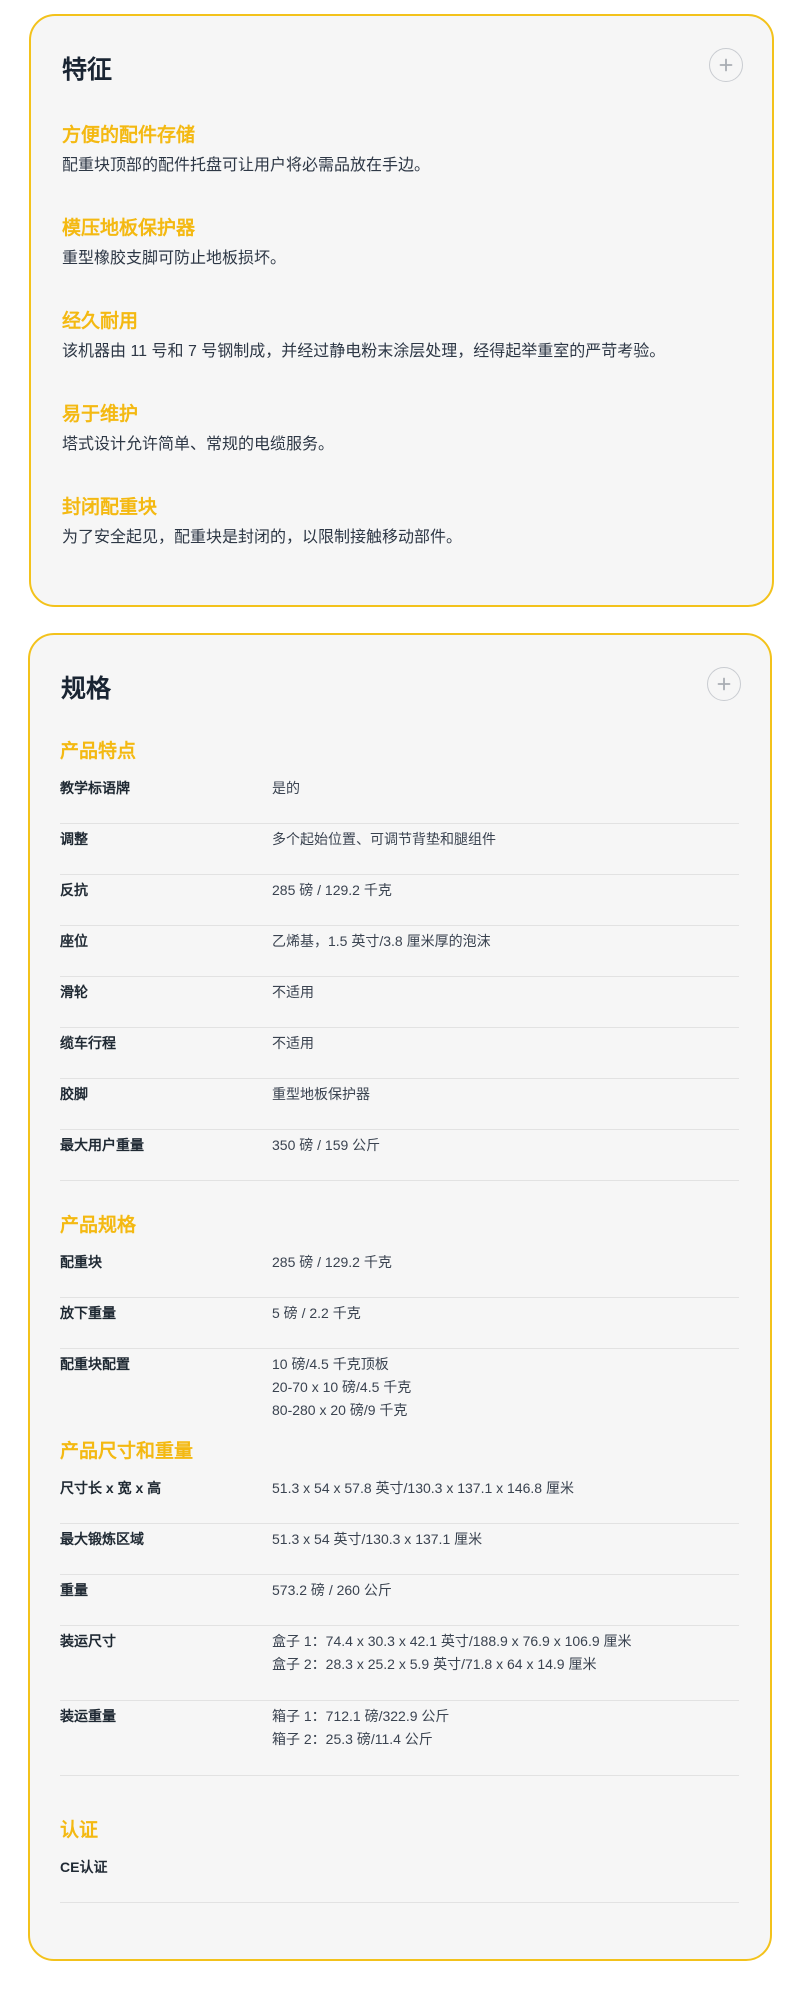 This screenshot has height=1992, width=790. Describe the element at coordinates (129, 135) in the screenshot. I see `feature-title: 方便的配件存储` at that location.